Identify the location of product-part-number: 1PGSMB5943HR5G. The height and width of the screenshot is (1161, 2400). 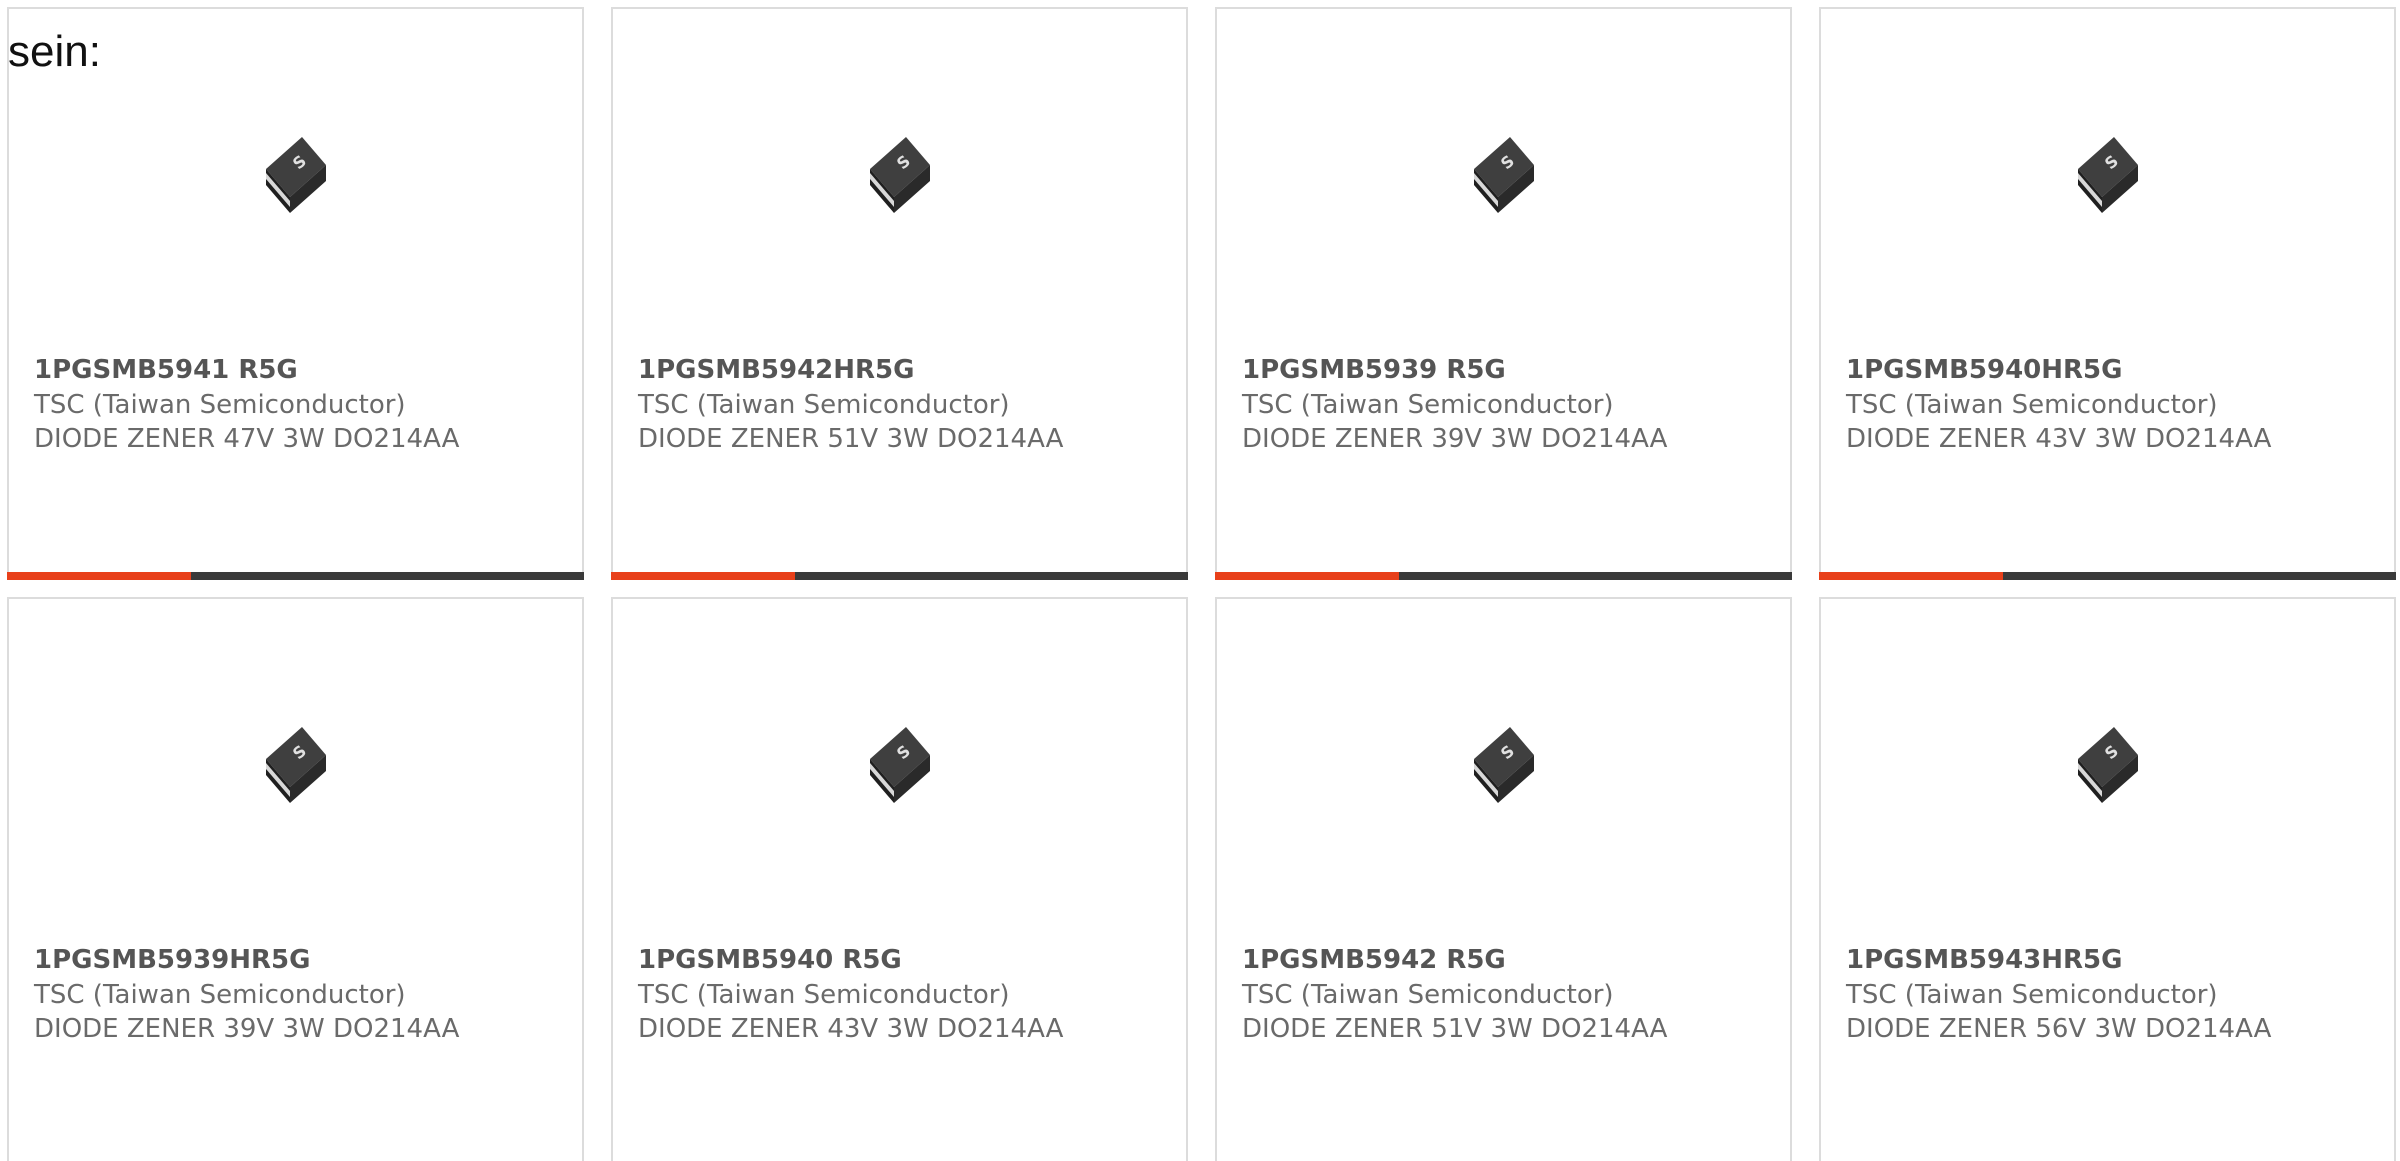
(1984, 960).